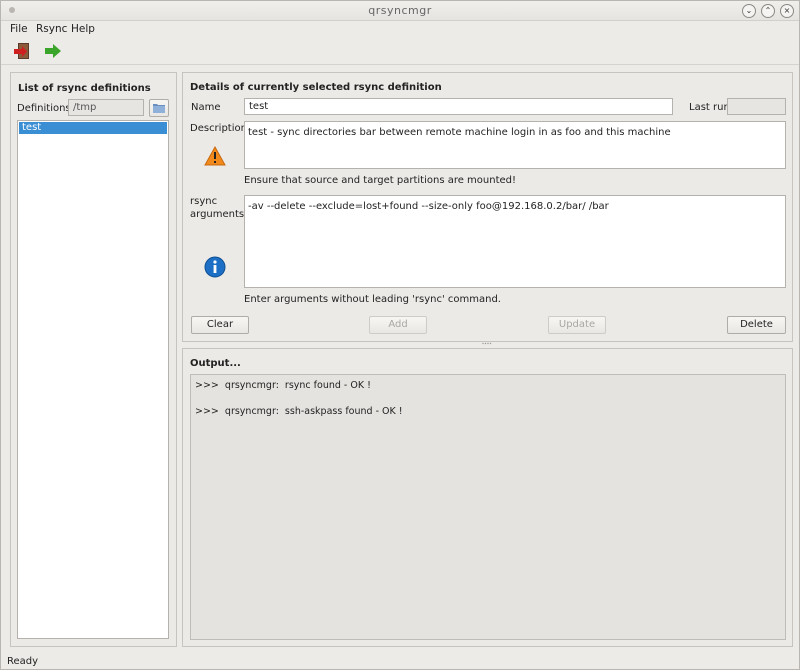 The width and height of the screenshot is (800, 670). What do you see at coordinates (749, 11) in the screenshot?
I see `minimize-icon: ⌄` at bounding box center [749, 11].